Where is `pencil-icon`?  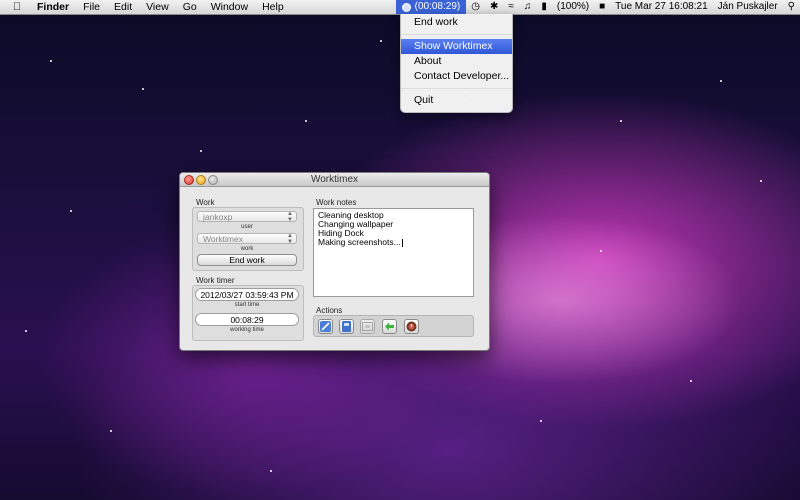
pencil-icon is located at coordinates (325, 326).